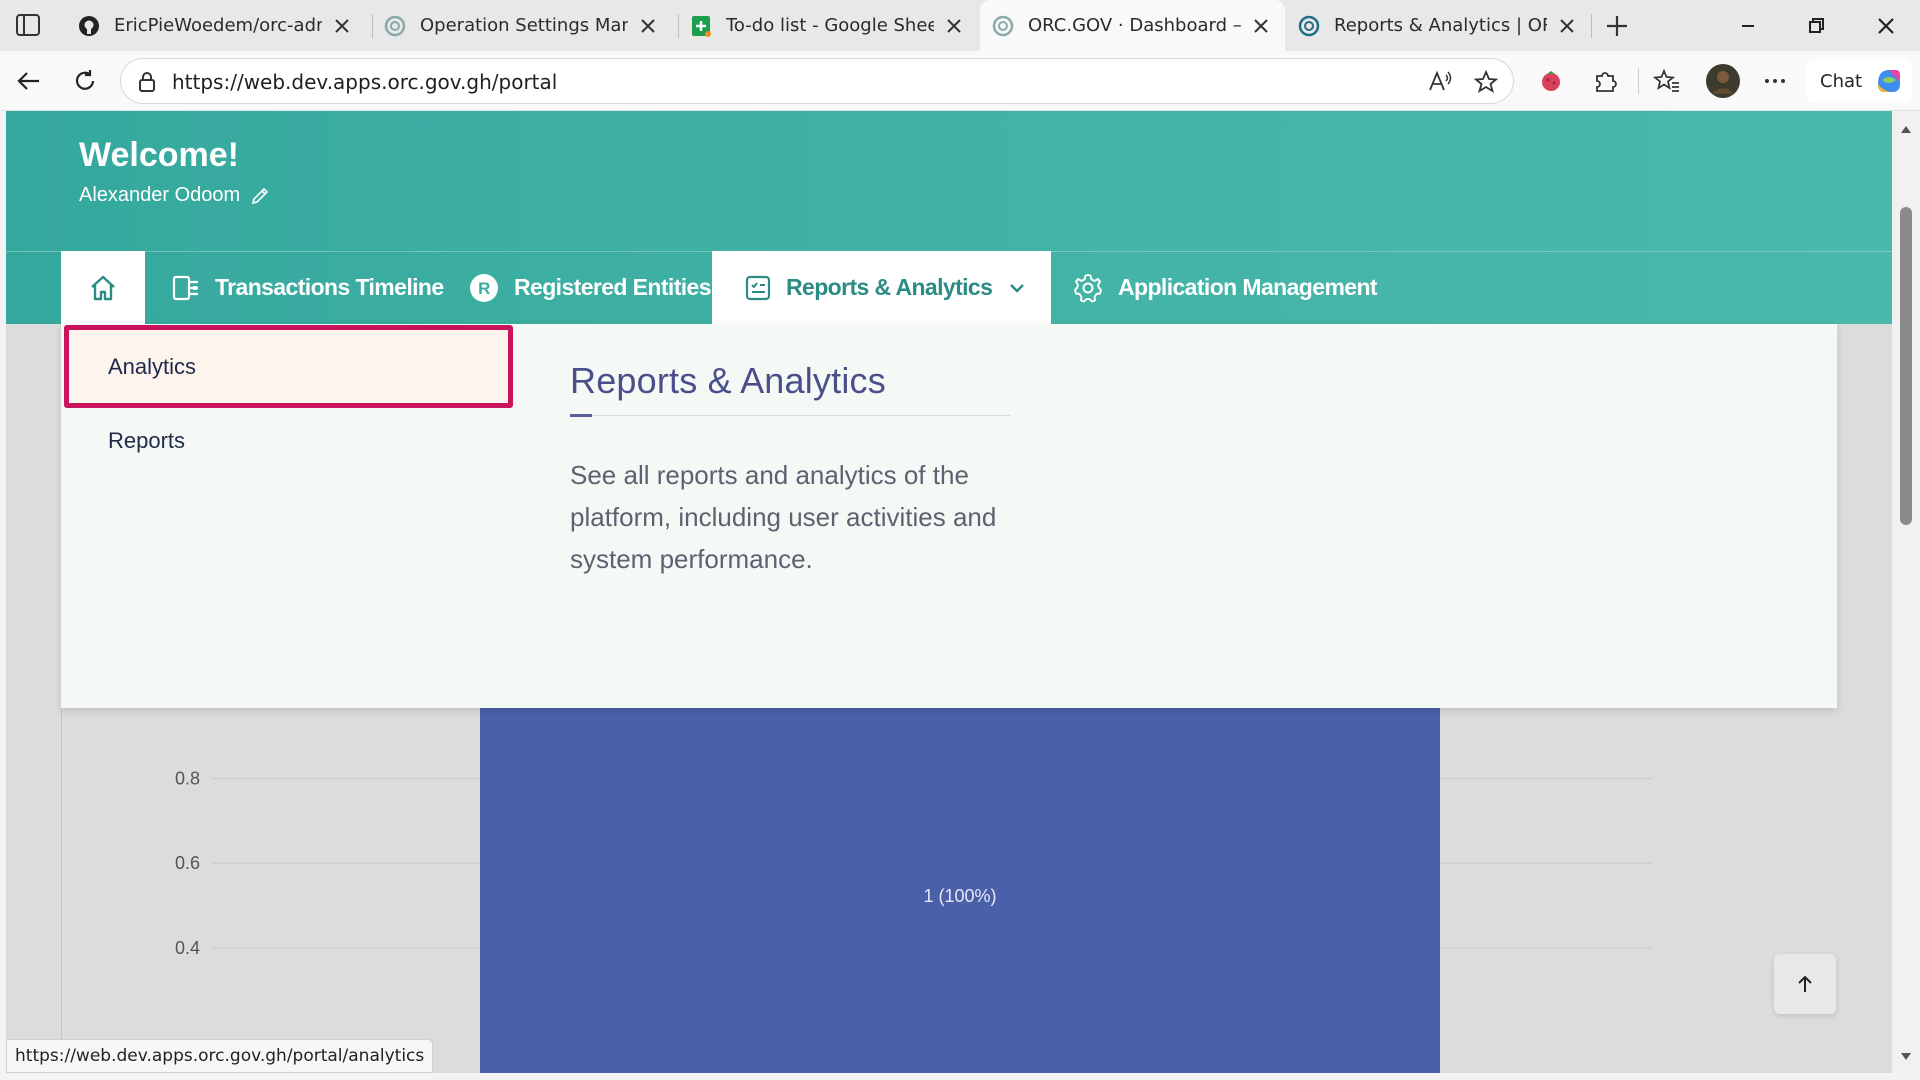 This screenshot has height=1080, width=1920. I want to click on browser-tab: EricPieWoedem/orc-admin, so click(216, 25).